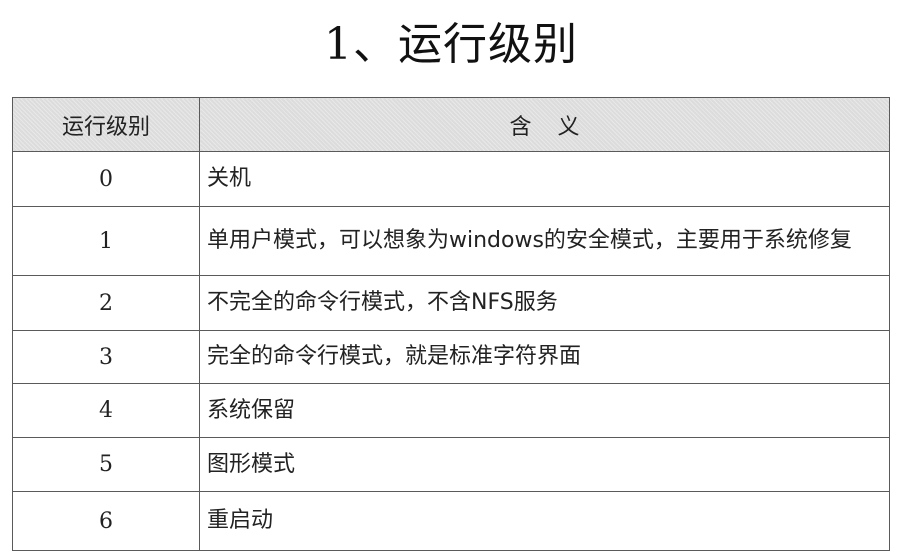 The width and height of the screenshot is (902, 558). I want to click on level-cell: 0, so click(106, 179).